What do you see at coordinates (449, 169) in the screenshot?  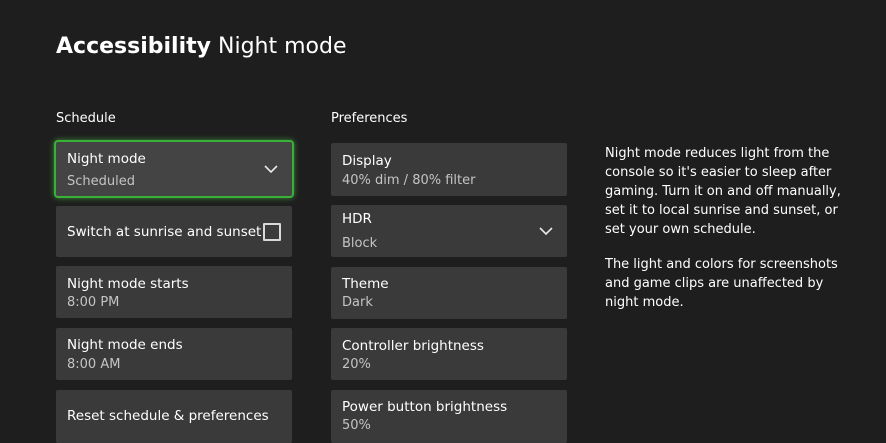 I see `display-button: Display 40% dim / 80% filter` at bounding box center [449, 169].